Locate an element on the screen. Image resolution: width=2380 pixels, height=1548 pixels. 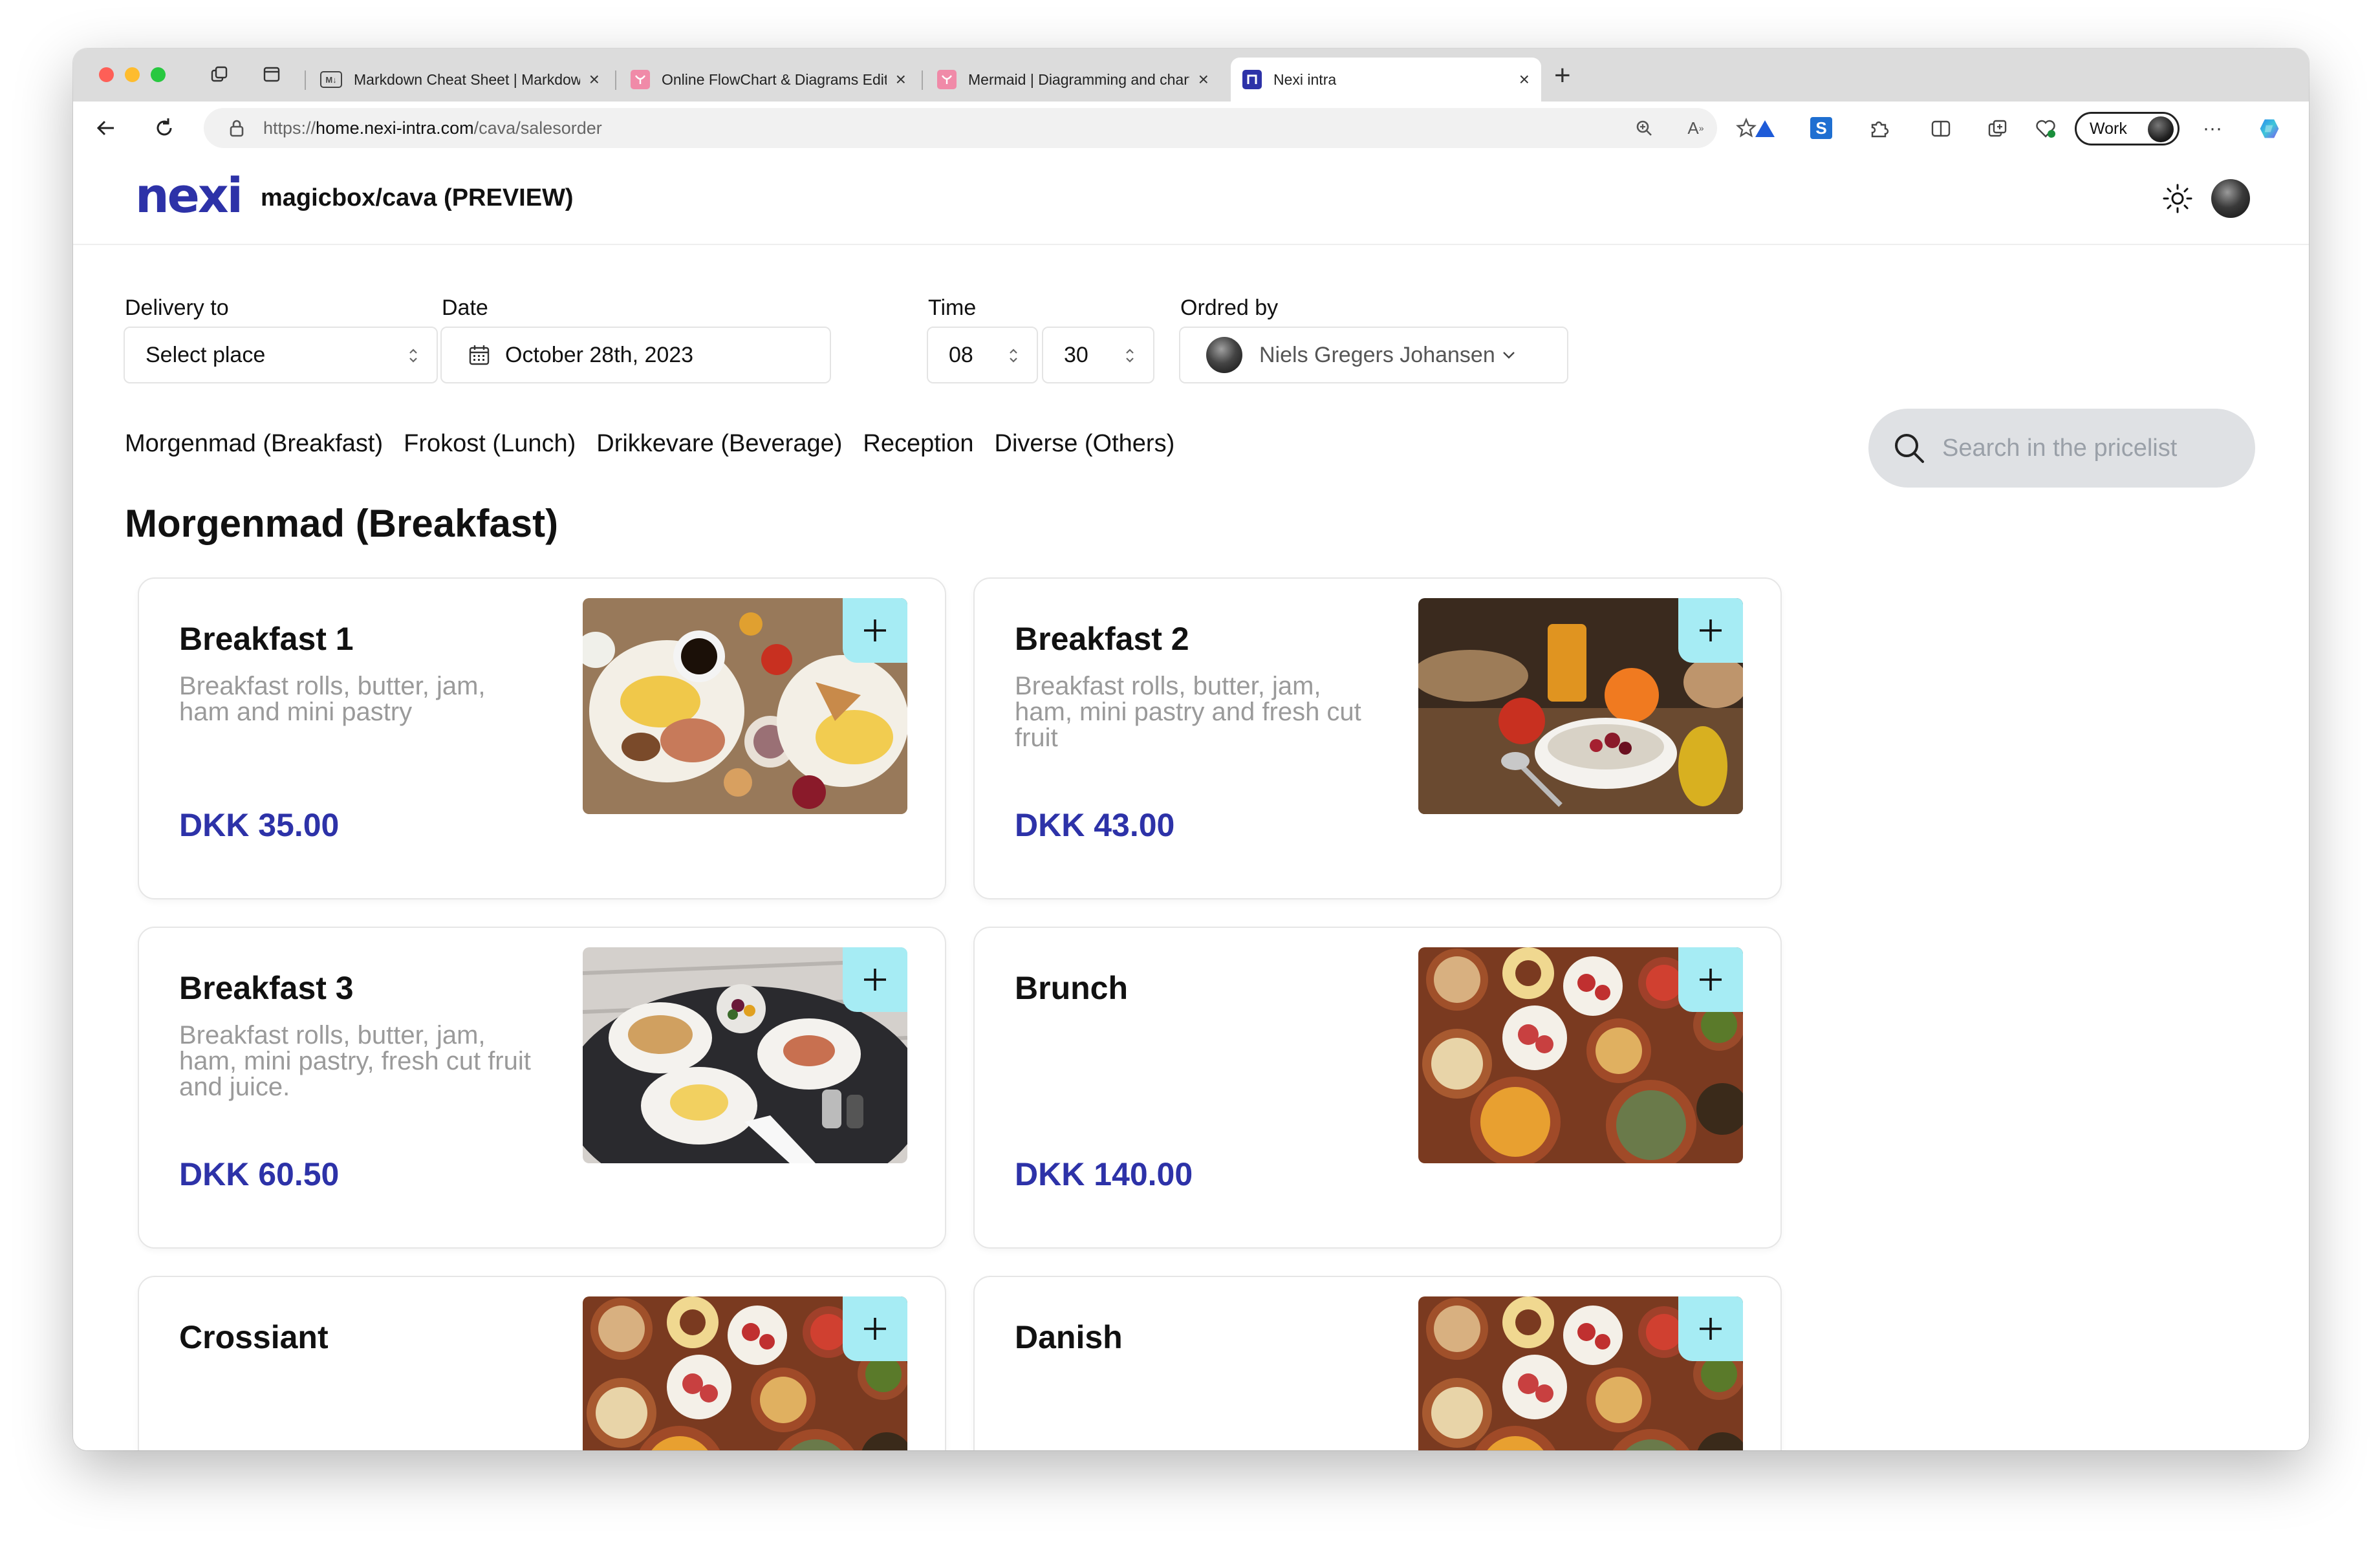
app-title: magicbox/cava (PREVIEW) is located at coordinates (417, 197).